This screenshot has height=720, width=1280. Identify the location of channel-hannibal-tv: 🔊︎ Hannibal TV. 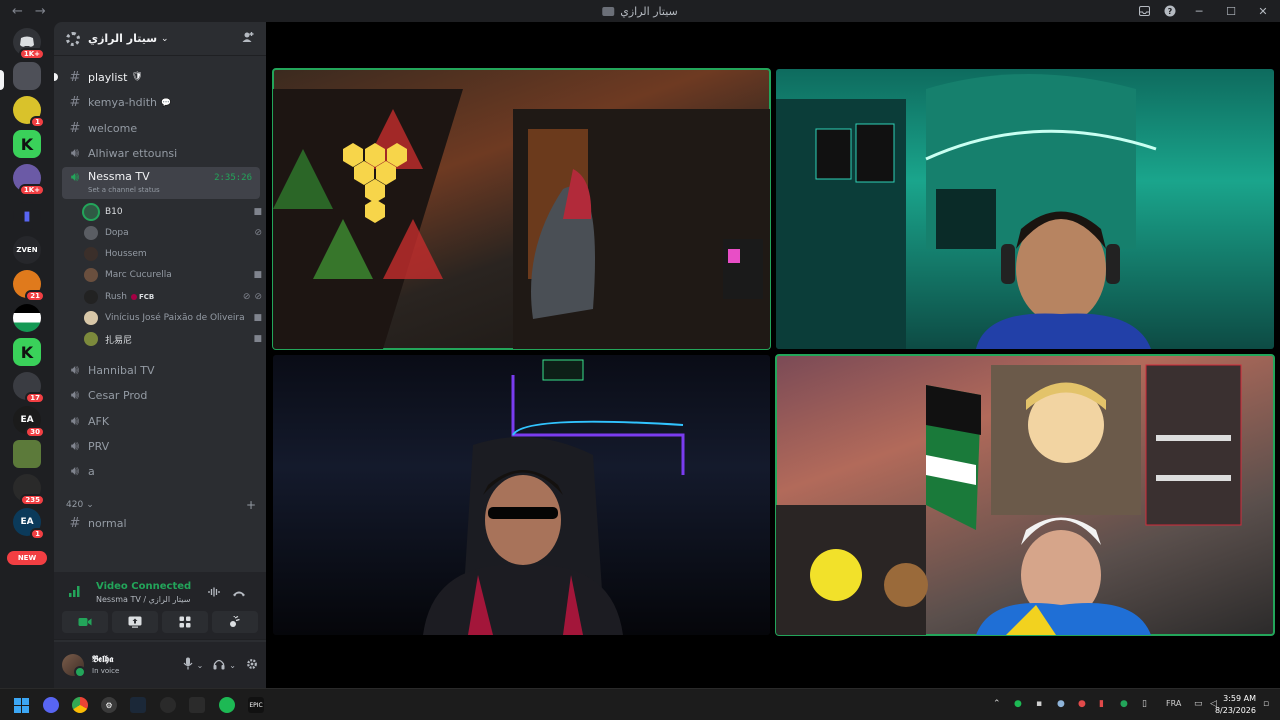
(161, 370).